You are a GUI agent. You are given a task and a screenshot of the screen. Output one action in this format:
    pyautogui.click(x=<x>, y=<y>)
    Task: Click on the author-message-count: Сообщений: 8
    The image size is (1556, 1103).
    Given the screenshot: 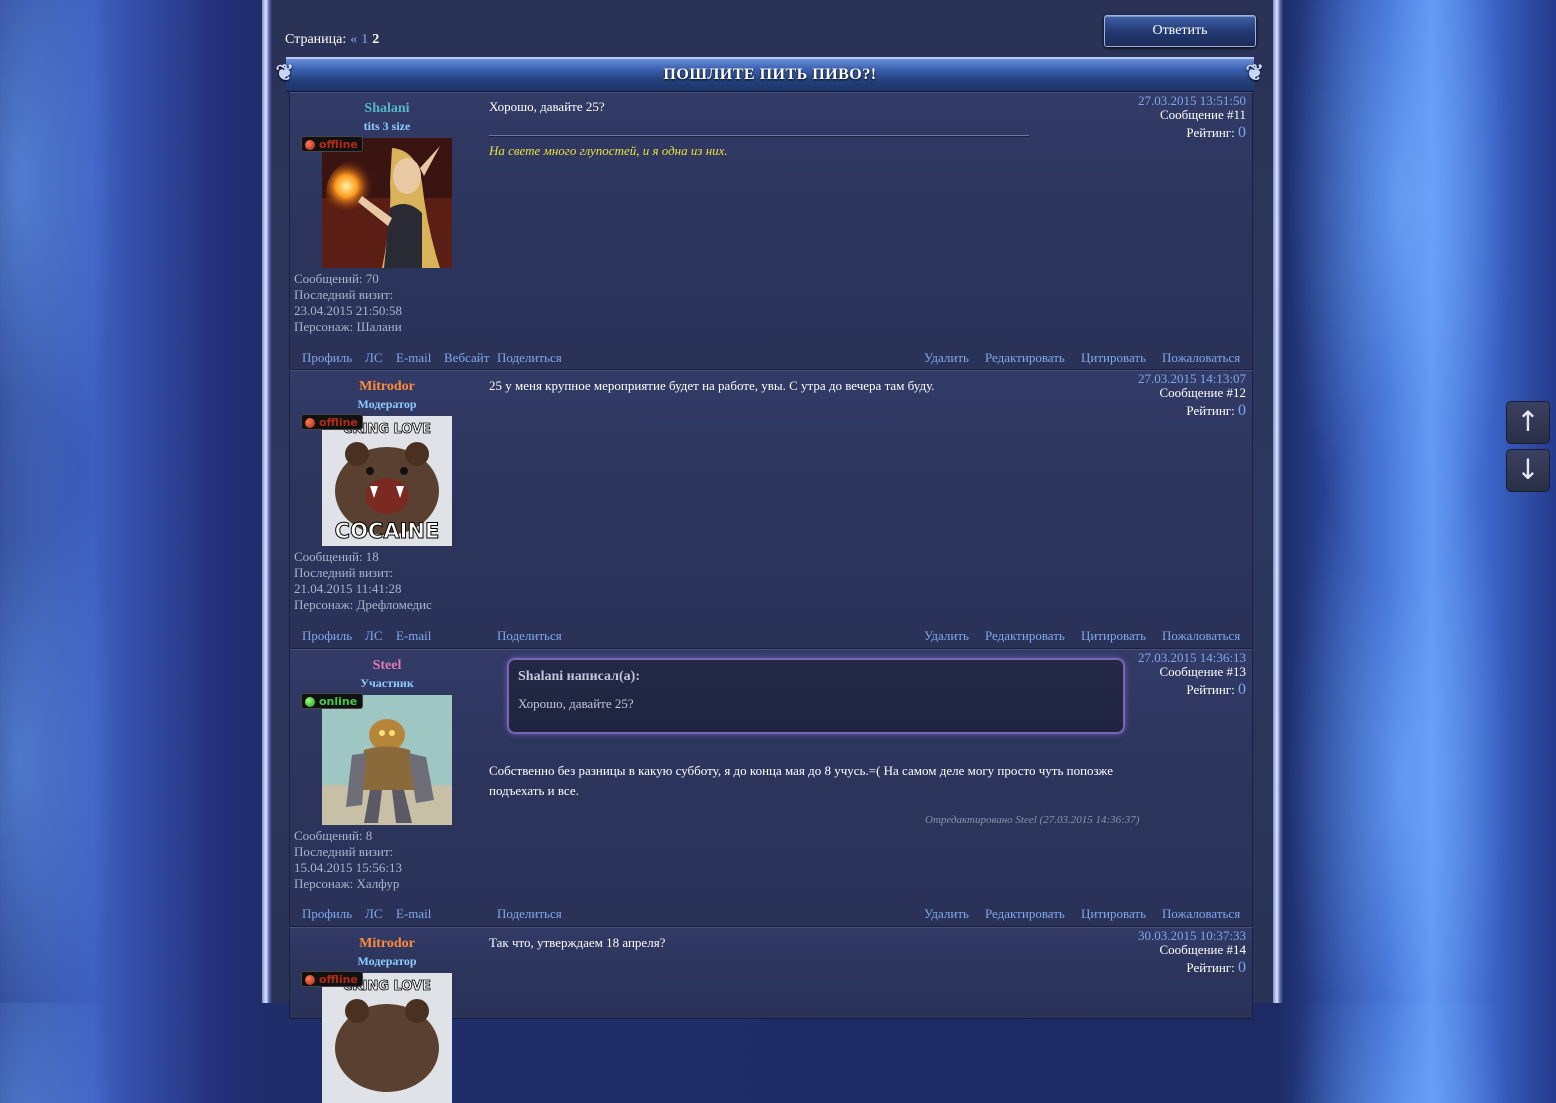 What is the action you would take?
    pyautogui.click(x=333, y=835)
    